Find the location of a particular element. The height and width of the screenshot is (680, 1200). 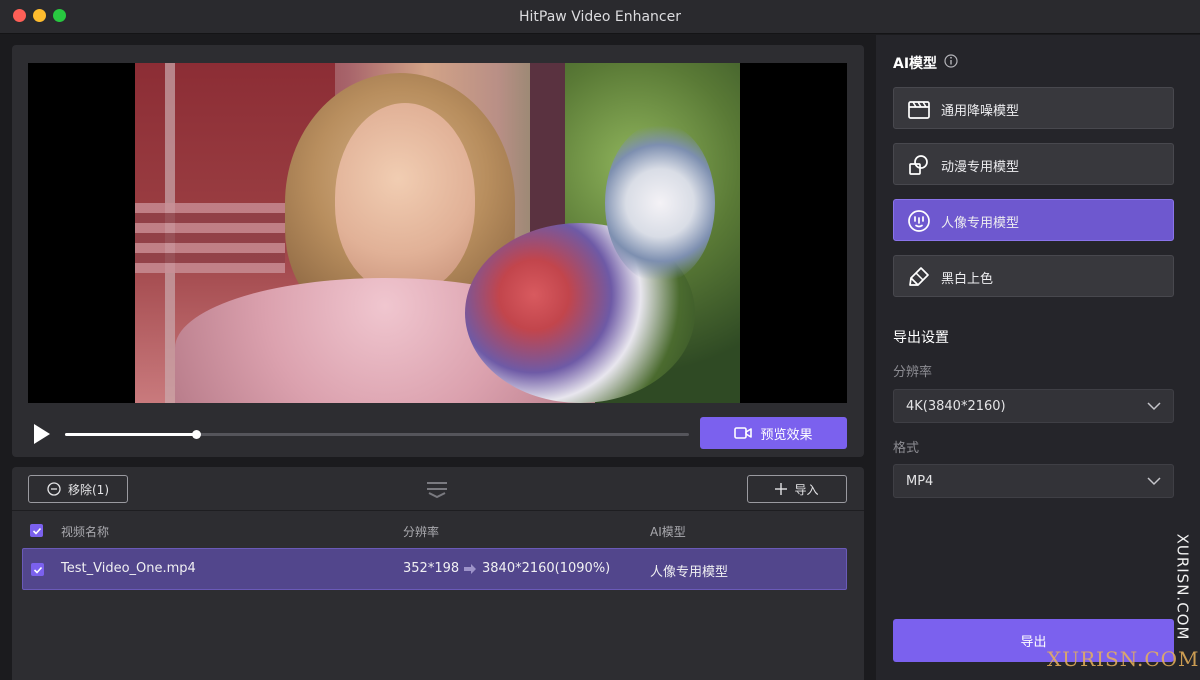

list-toolbar: 移除(1) 导入 is located at coordinates (438, 489).